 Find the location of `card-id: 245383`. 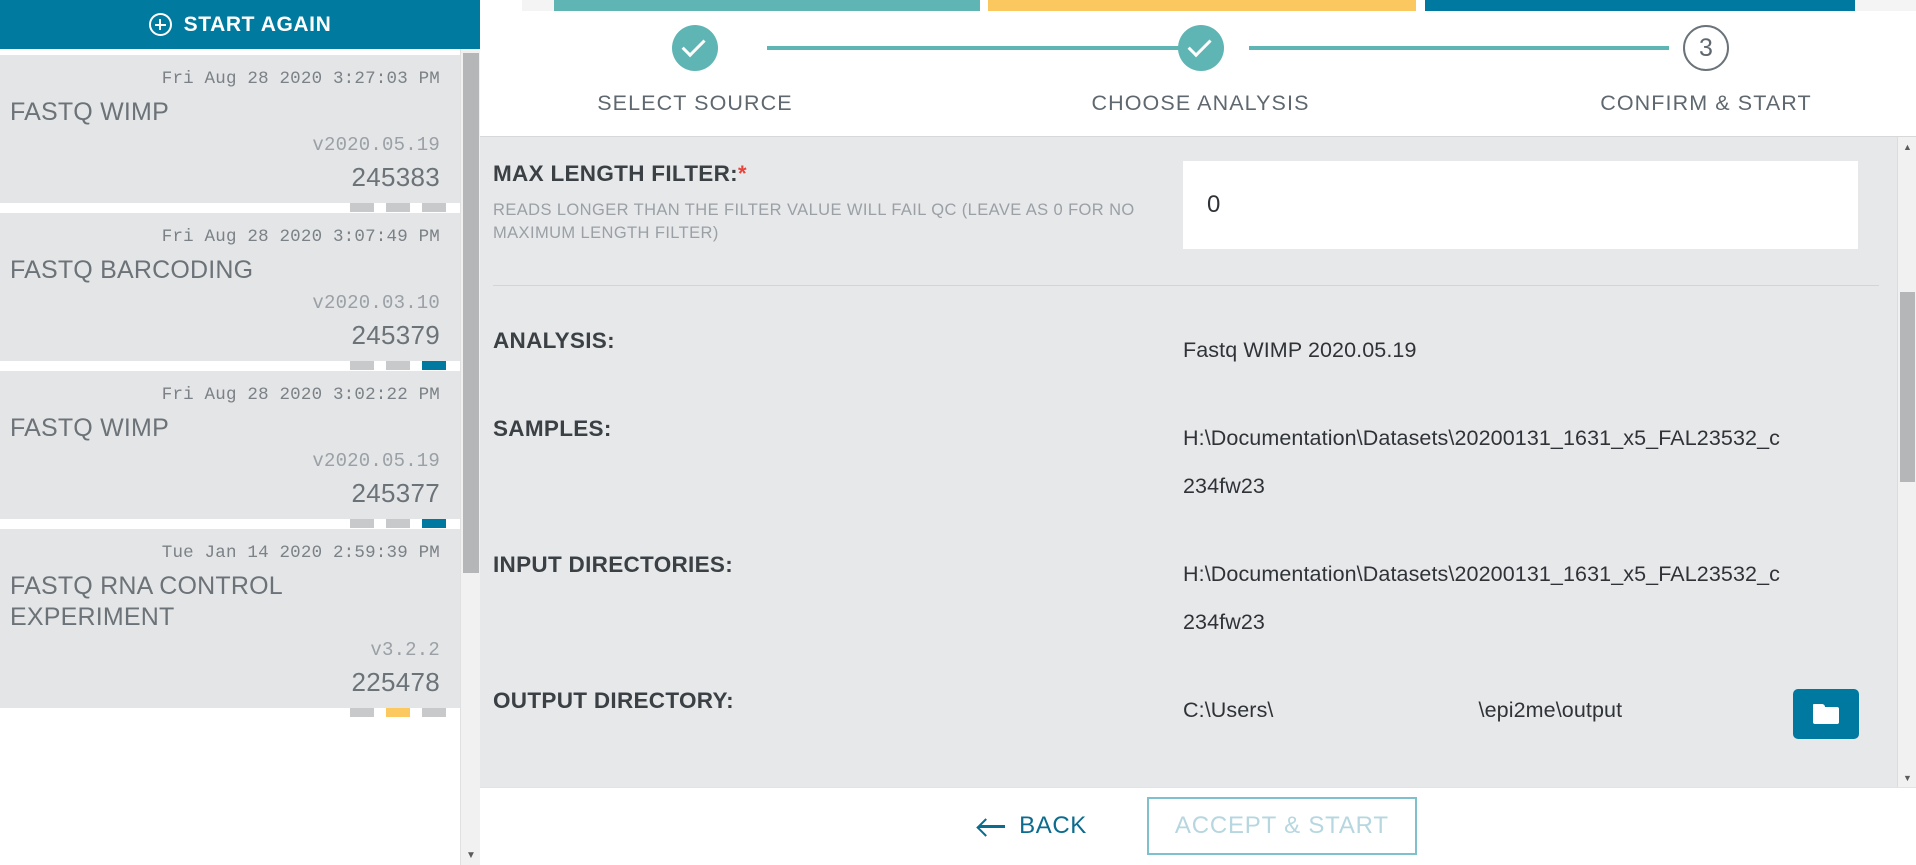

card-id: 245383 is located at coordinates (395, 177).